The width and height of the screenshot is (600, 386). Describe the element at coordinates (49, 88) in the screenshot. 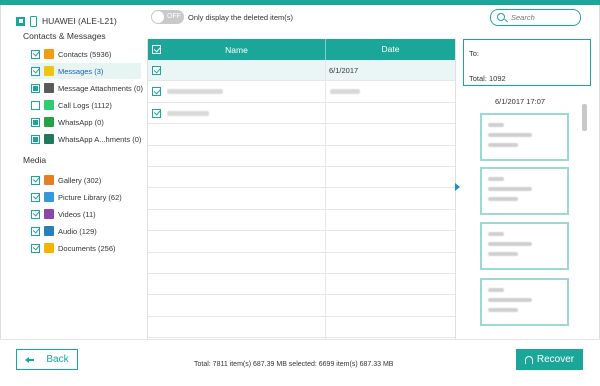

I see `attachments-icon` at that location.